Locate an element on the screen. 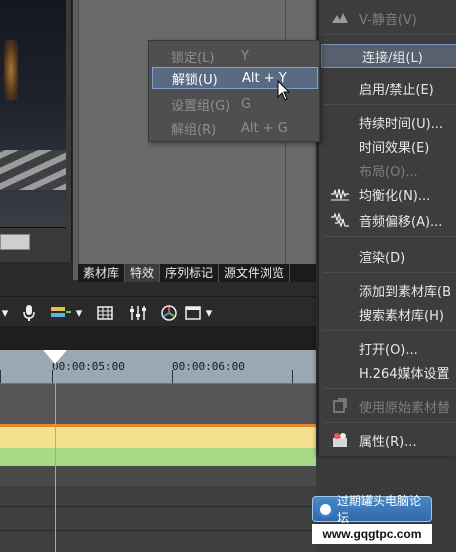  audio-mixer-icon is located at coordinates (138, 313).